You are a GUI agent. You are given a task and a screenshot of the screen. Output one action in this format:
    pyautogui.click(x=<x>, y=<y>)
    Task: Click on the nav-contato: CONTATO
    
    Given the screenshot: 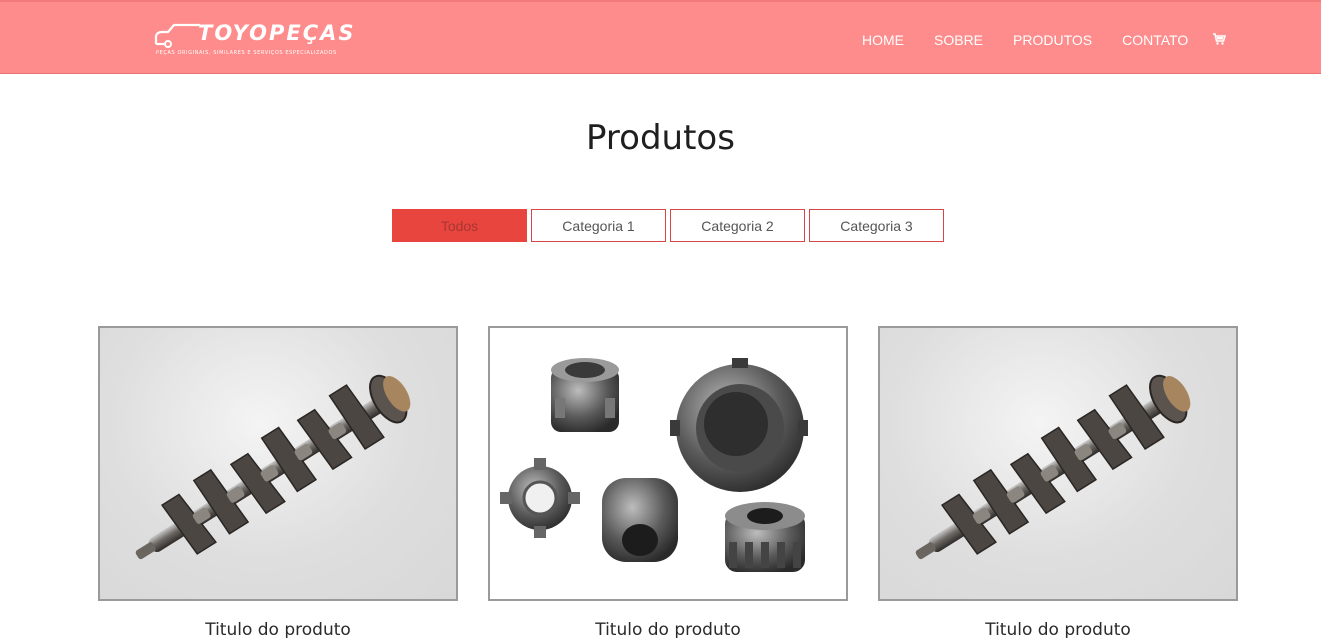 What is the action you would take?
    pyautogui.click(x=1155, y=40)
    